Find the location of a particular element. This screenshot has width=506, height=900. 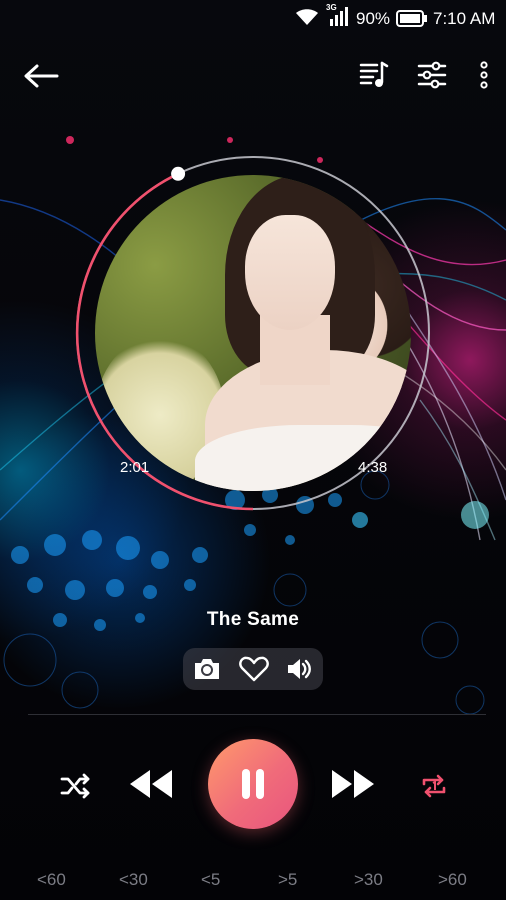

play-pause-button is located at coordinates (253, 784).